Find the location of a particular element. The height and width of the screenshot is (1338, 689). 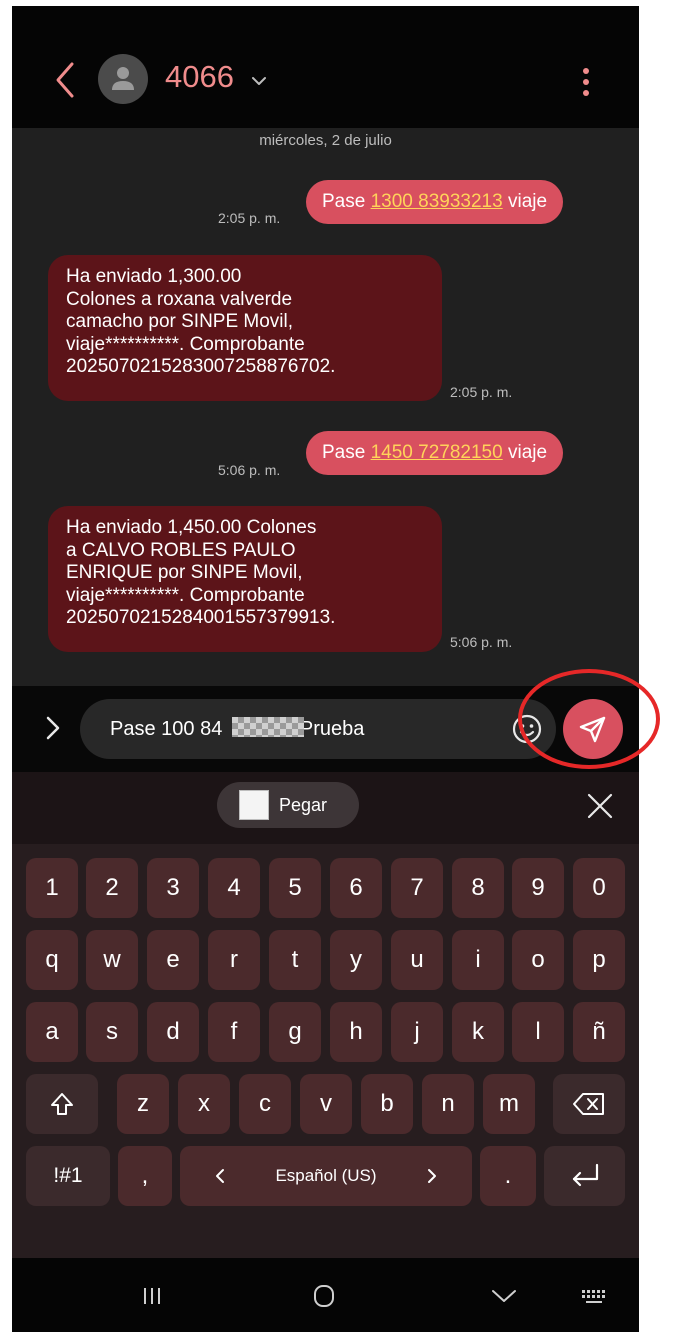

home-icon is located at coordinates (324, 1296).